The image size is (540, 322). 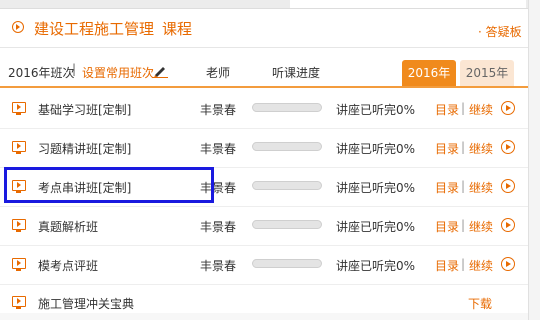 I want to click on course-name: 模考点评班, so click(x=68, y=265).